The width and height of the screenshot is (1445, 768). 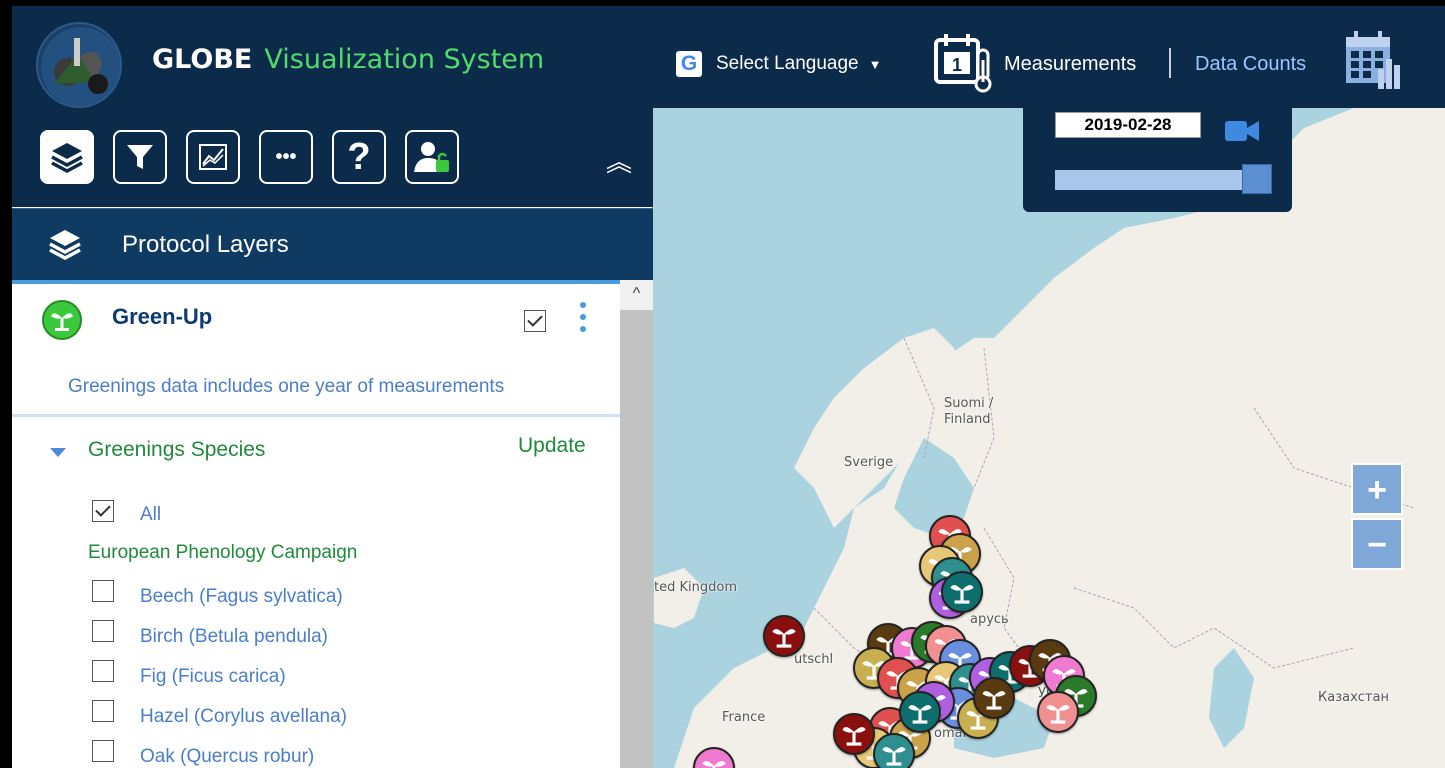 I want to click on species-checkbox-fig, so click(x=103, y=671).